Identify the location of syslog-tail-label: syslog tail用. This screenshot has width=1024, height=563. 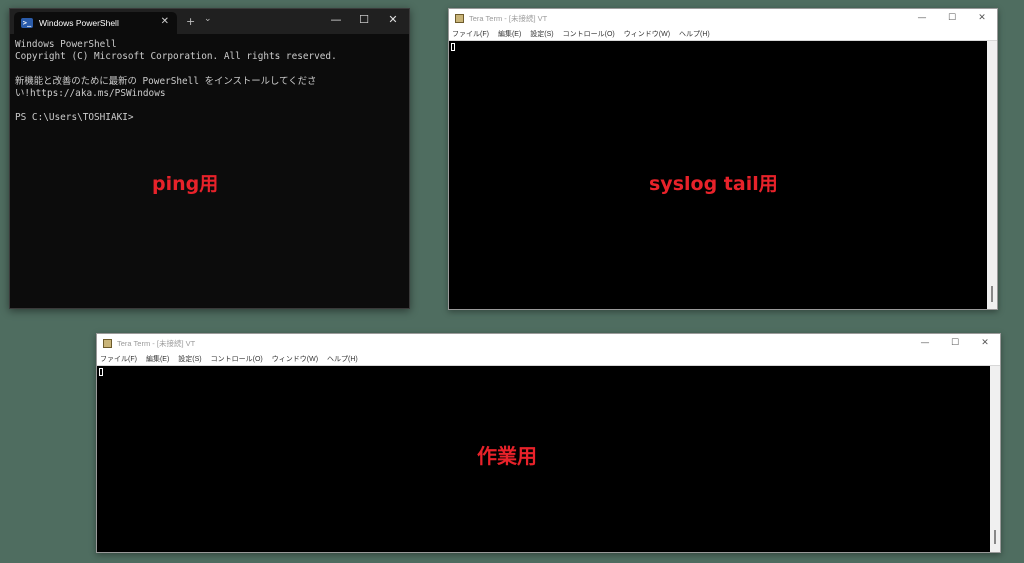
(713, 184).